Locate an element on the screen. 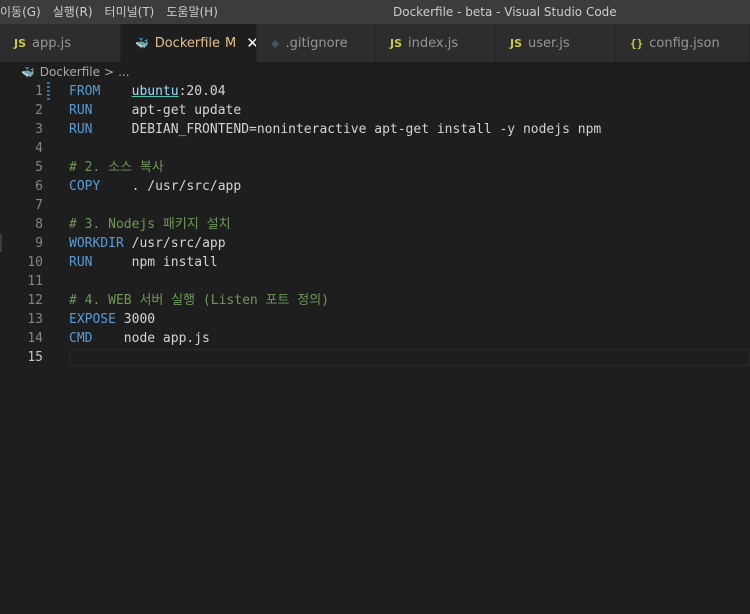  code-line: 9 WORKDIR /usr/src/app is located at coordinates (375, 243).